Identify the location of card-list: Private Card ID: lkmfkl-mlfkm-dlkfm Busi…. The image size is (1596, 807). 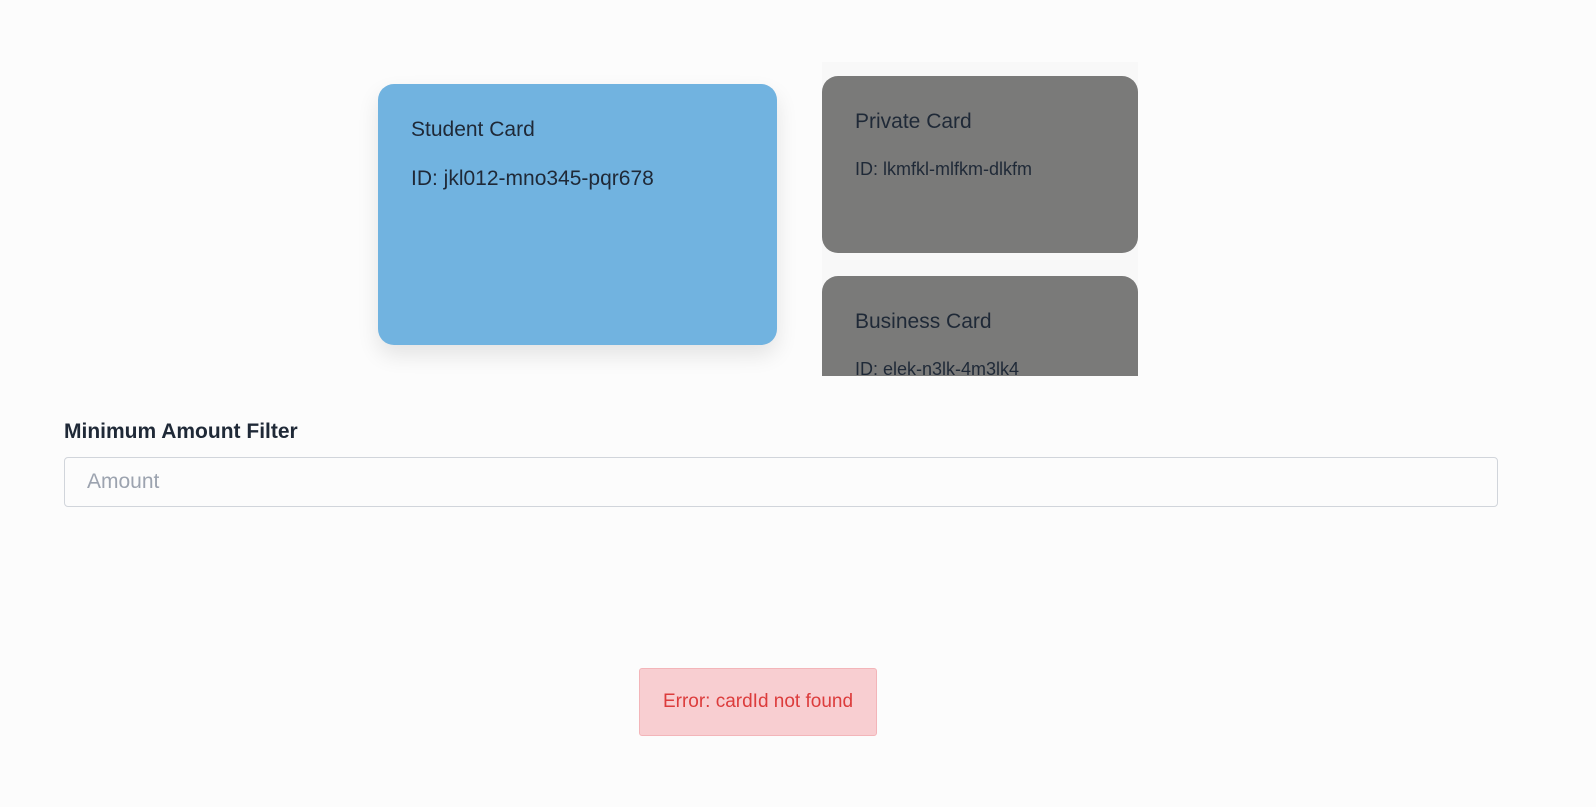
(980, 219).